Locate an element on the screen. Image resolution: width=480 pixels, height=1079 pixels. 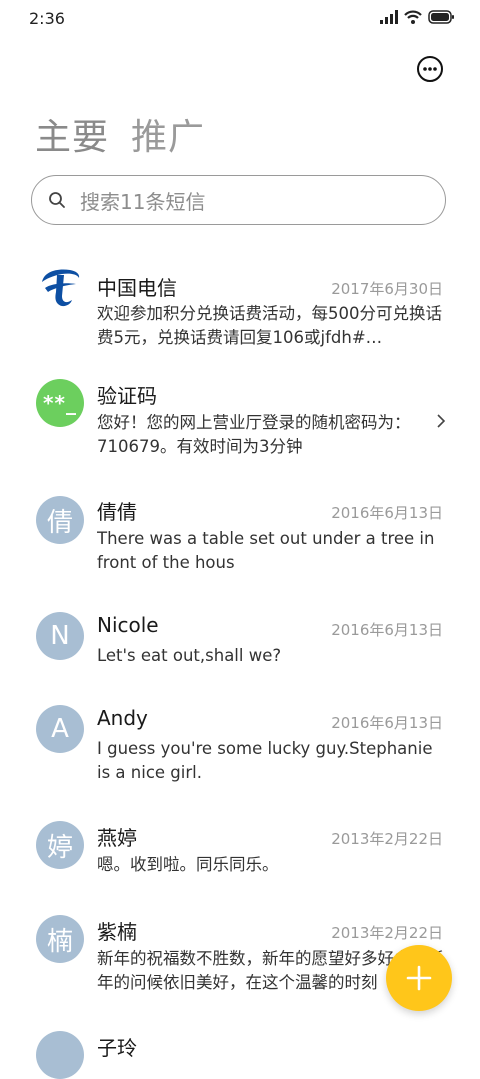
avatar: **_ is located at coordinates (60, 403).